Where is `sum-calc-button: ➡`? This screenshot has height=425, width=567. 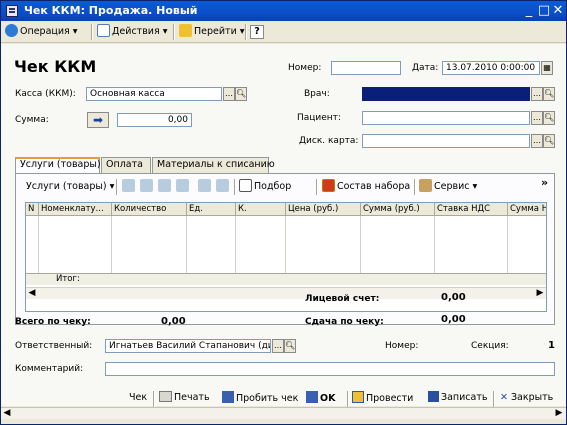
sum-calc-button: ➡ is located at coordinates (98, 120).